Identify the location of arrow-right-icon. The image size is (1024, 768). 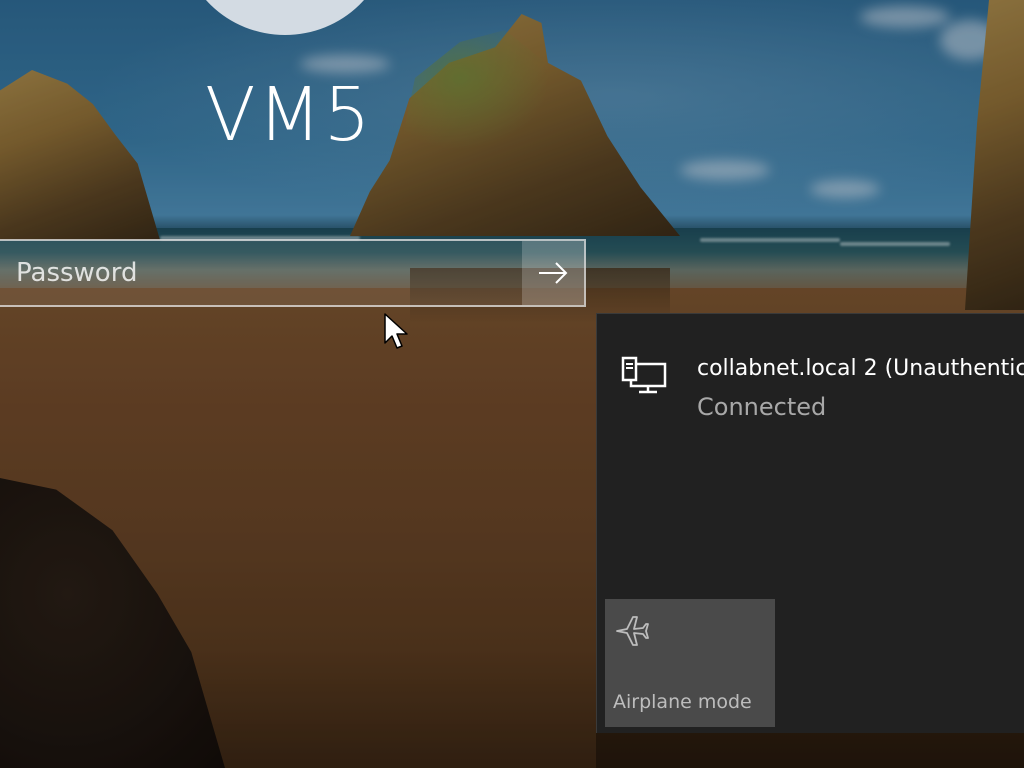
(553, 273).